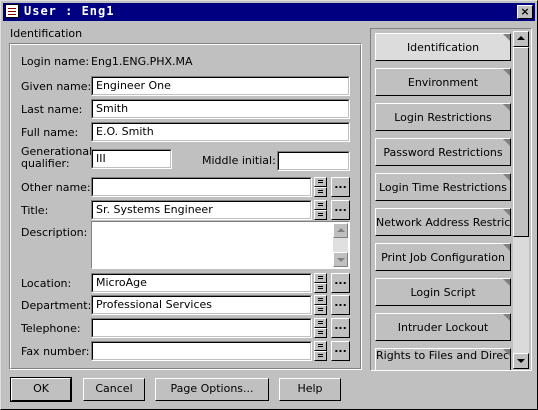  I want to click on page-button-login-restrictions-label: Login Restrictions, so click(443, 117).